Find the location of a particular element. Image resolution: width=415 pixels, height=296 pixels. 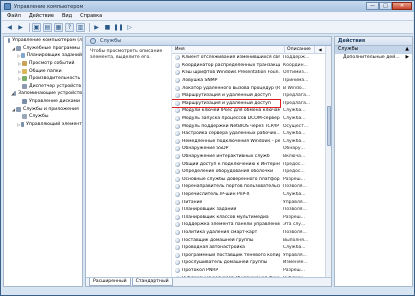

tree-item: ▷ Планировщик заданий is located at coordinates (43, 56).